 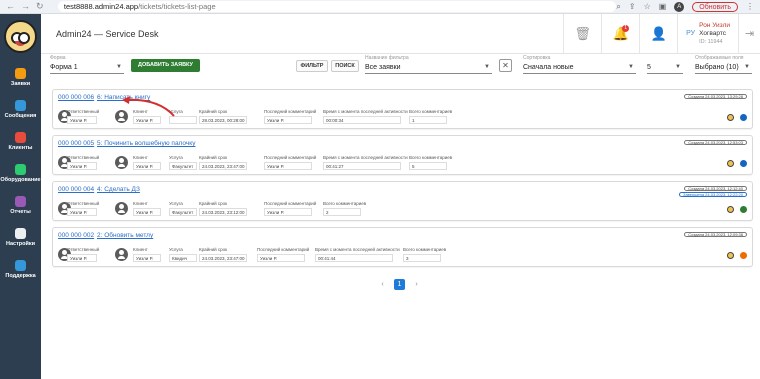 What do you see at coordinates (20, 173) in the screenshot?
I see `sidebar-item-3: Оборудование` at bounding box center [20, 173].